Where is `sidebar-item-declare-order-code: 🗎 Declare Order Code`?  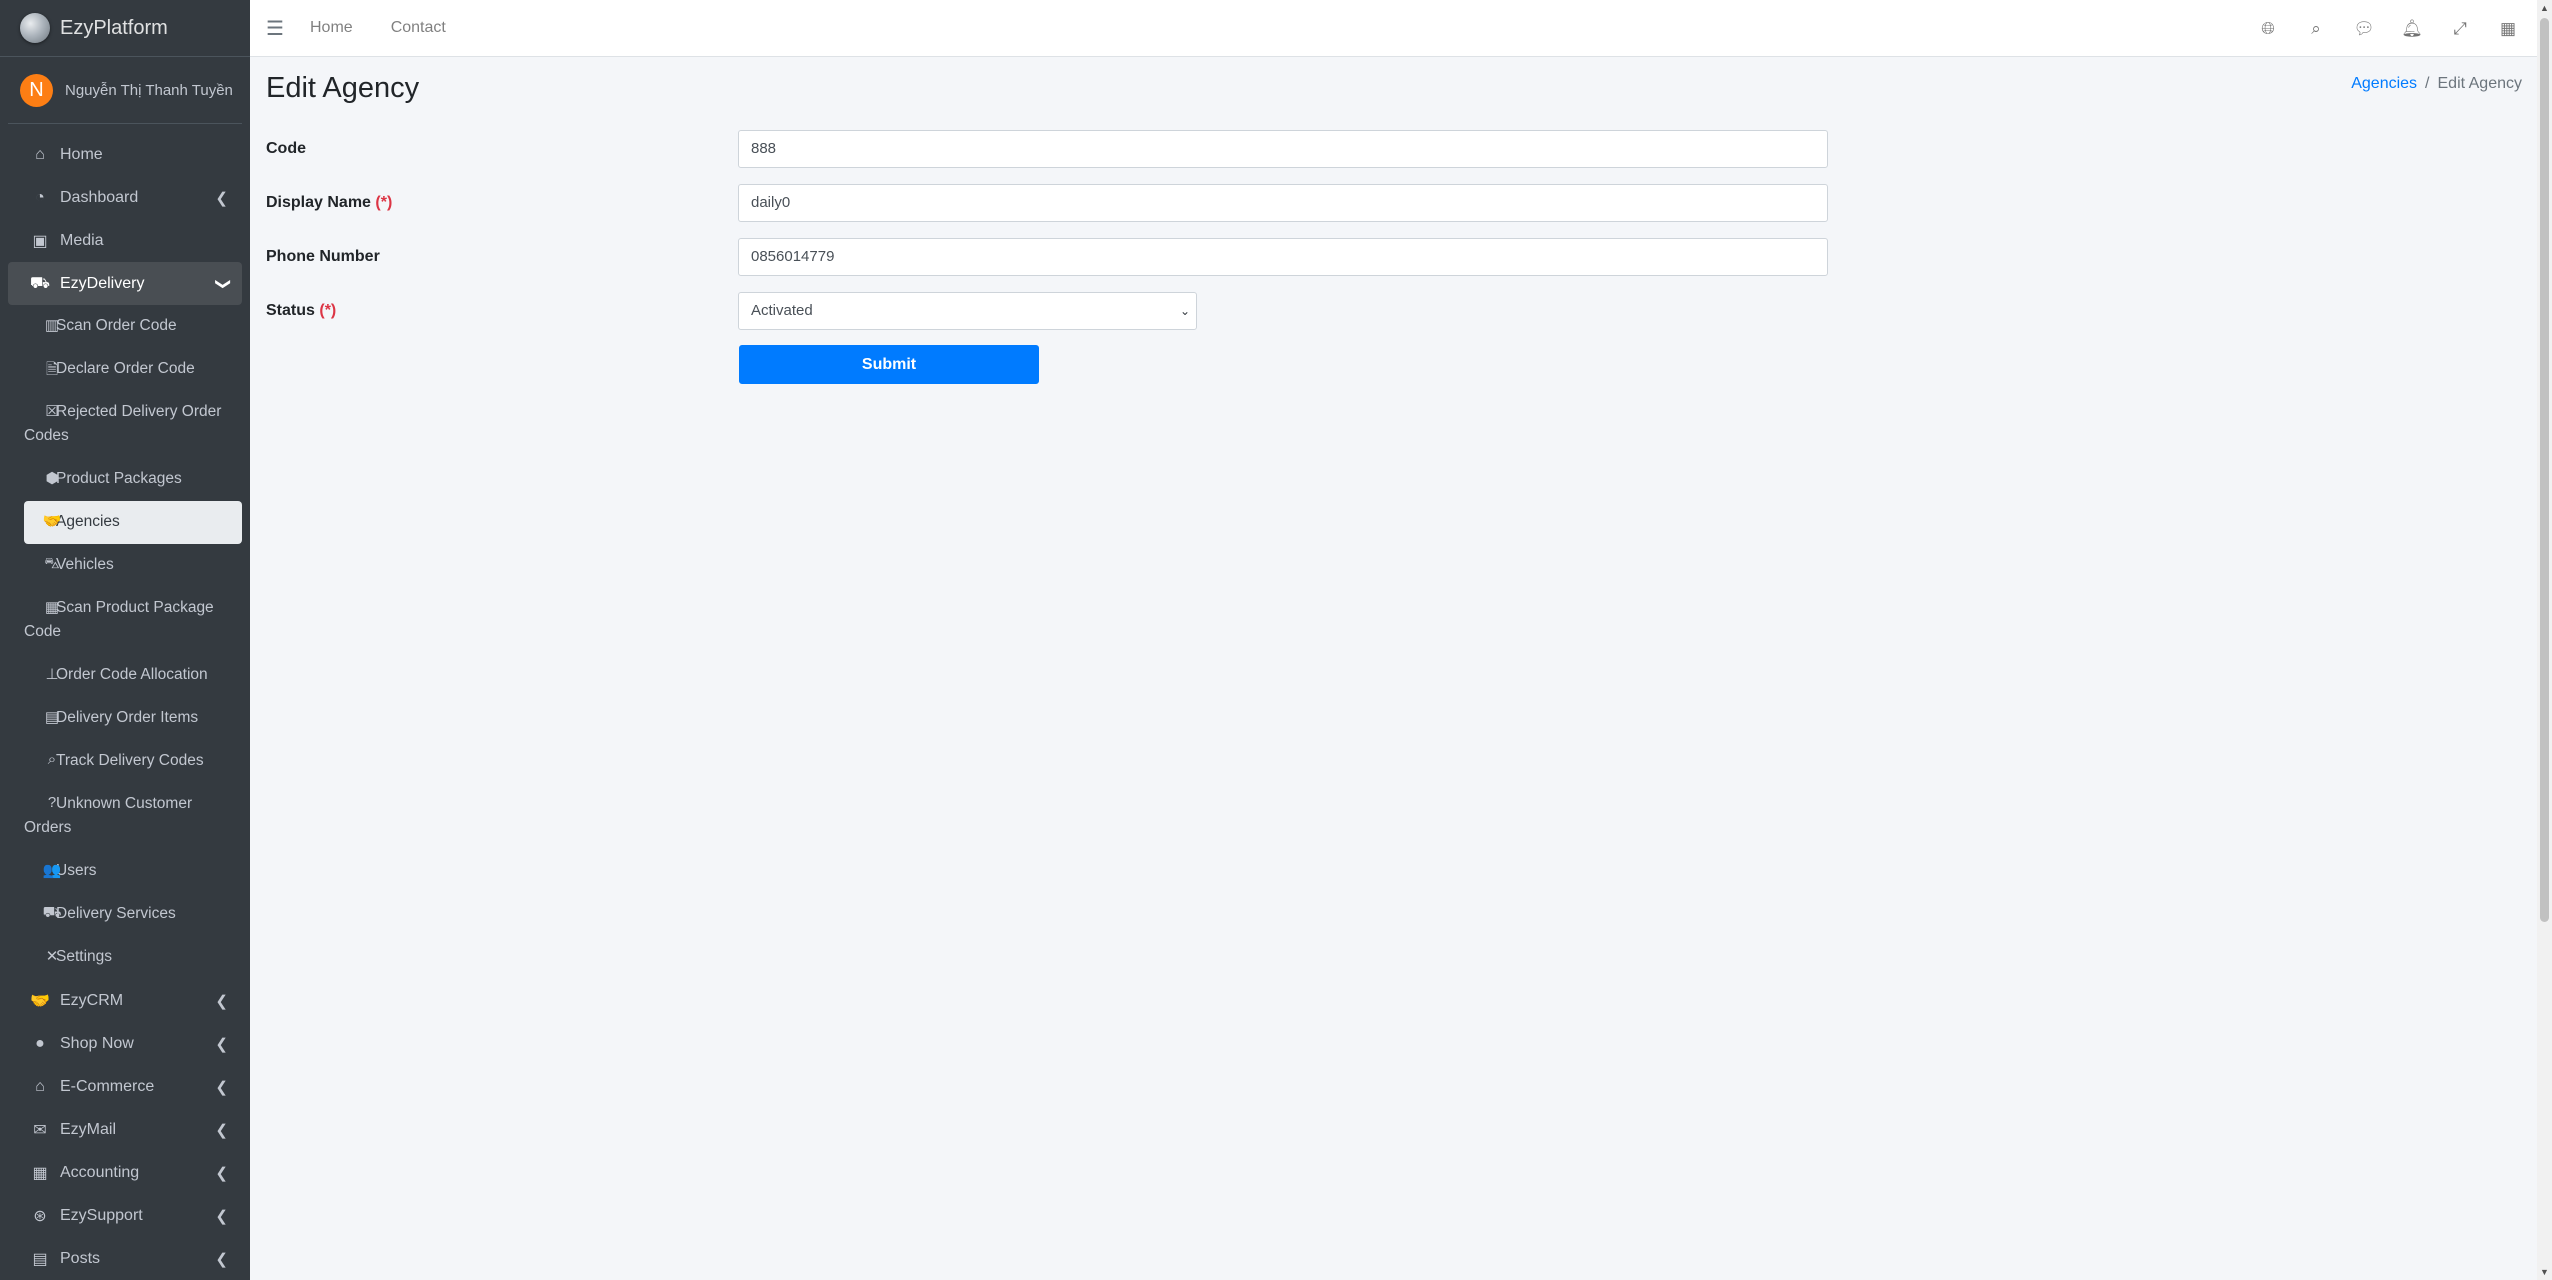
sidebar-item-declare-order-code: 🗎 Declare Order Code is located at coordinates (133, 369).